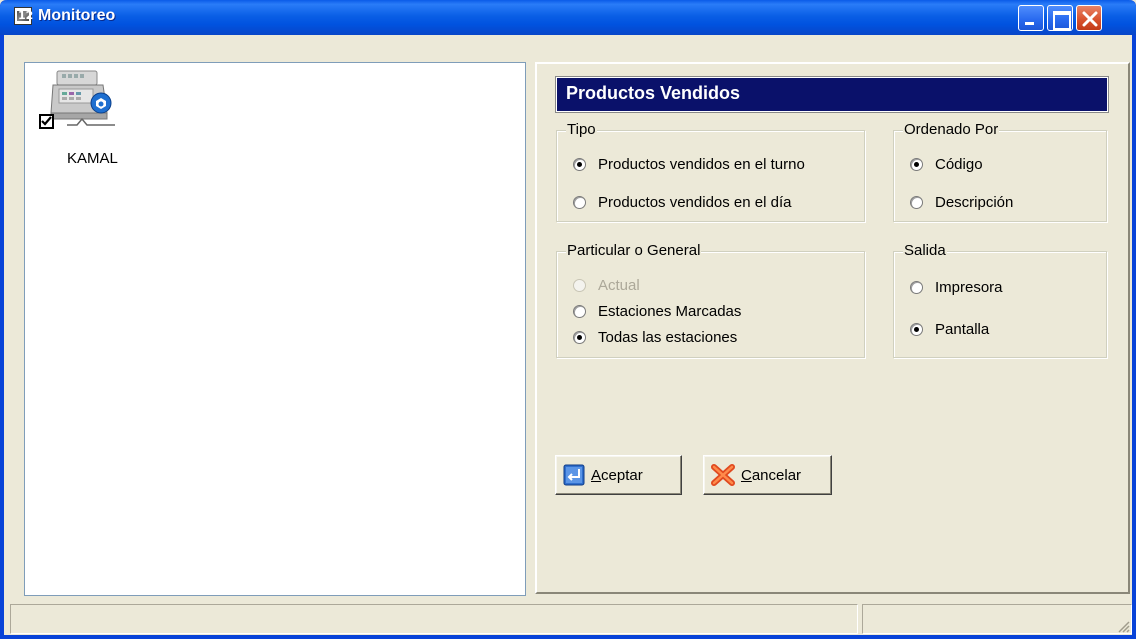 This screenshot has width=1136, height=639. Describe the element at coordinates (1031, 18) in the screenshot. I see `minimize-button` at that location.